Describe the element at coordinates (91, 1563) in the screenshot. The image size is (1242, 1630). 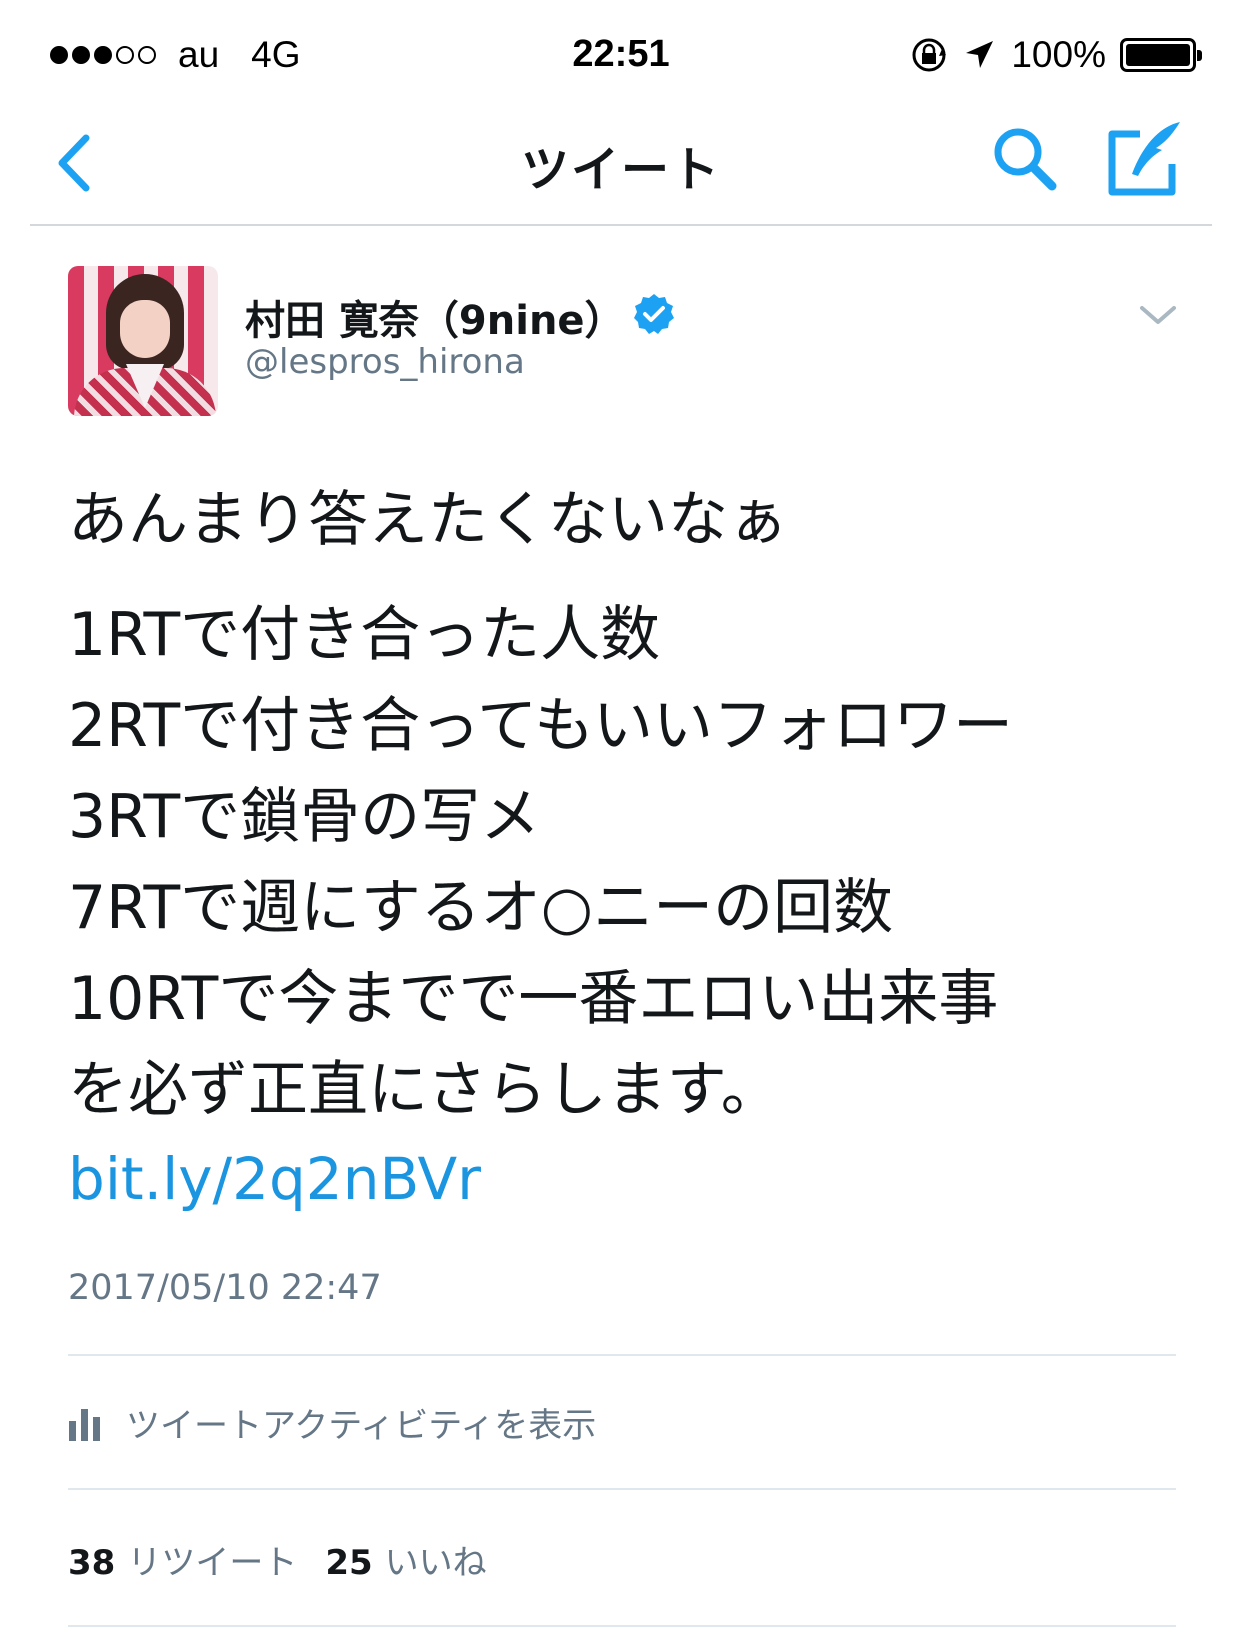
I see `retweet-count: 38` at that location.